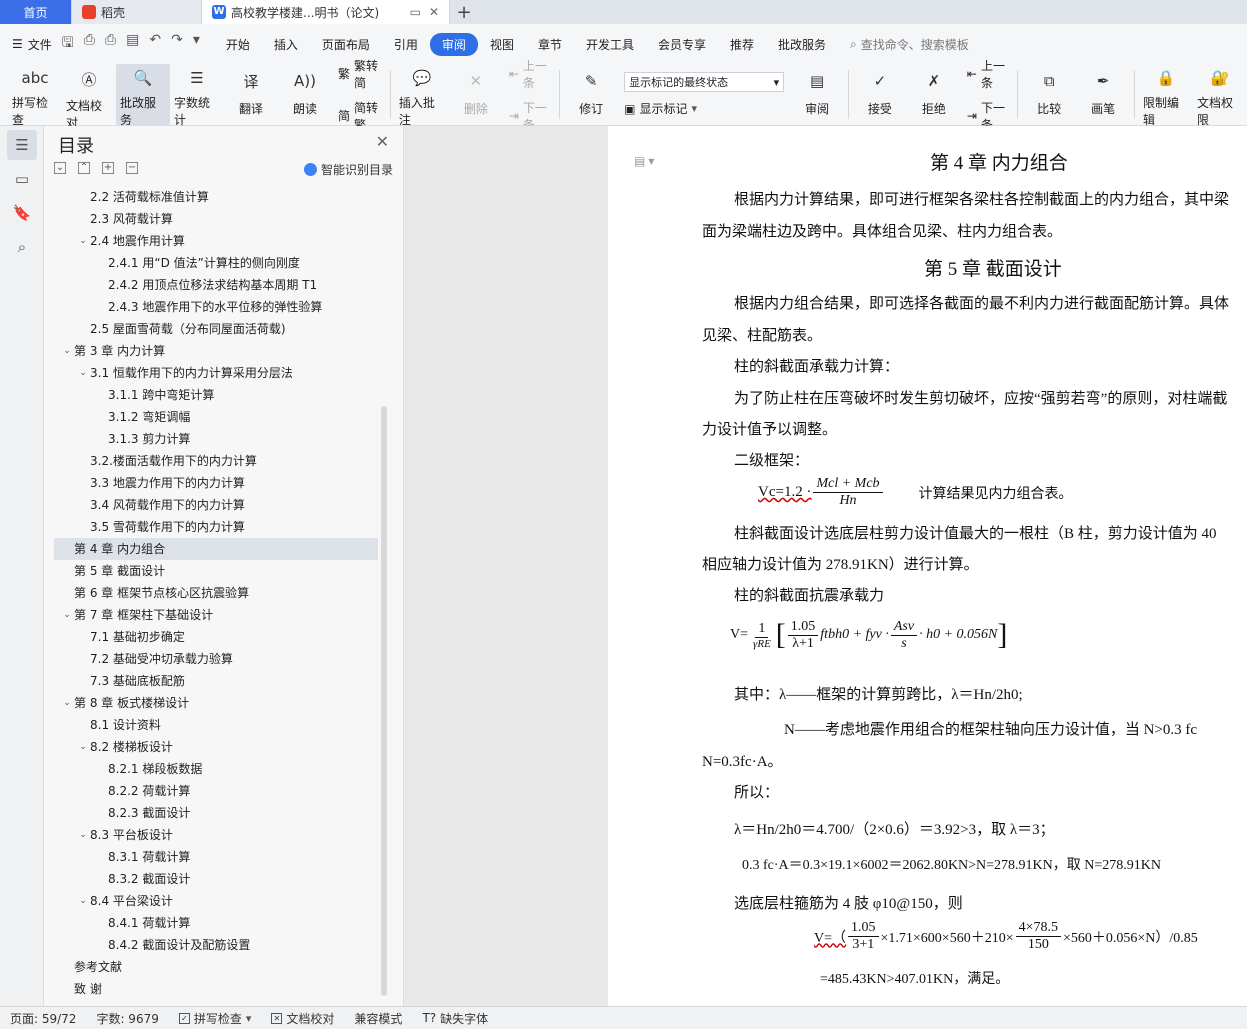 This screenshot has height=1029, width=1247. What do you see at coordinates (384, 701) in the screenshot?
I see `toc-scrollbar` at bounding box center [384, 701].